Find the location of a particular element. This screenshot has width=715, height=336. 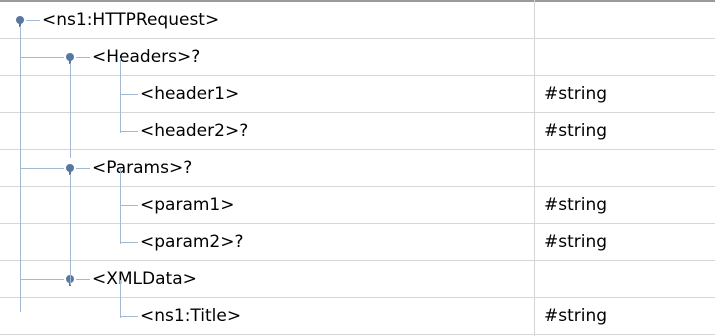

tree-node-label: <param2>? is located at coordinates (192, 242).